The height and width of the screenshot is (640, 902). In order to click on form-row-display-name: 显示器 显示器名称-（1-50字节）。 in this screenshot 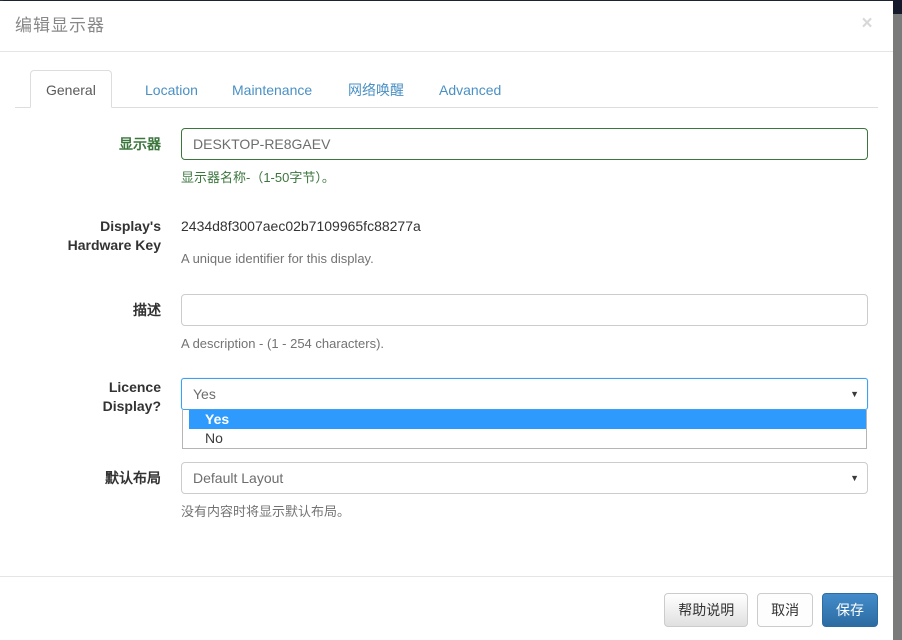, I will do `click(446, 157)`.